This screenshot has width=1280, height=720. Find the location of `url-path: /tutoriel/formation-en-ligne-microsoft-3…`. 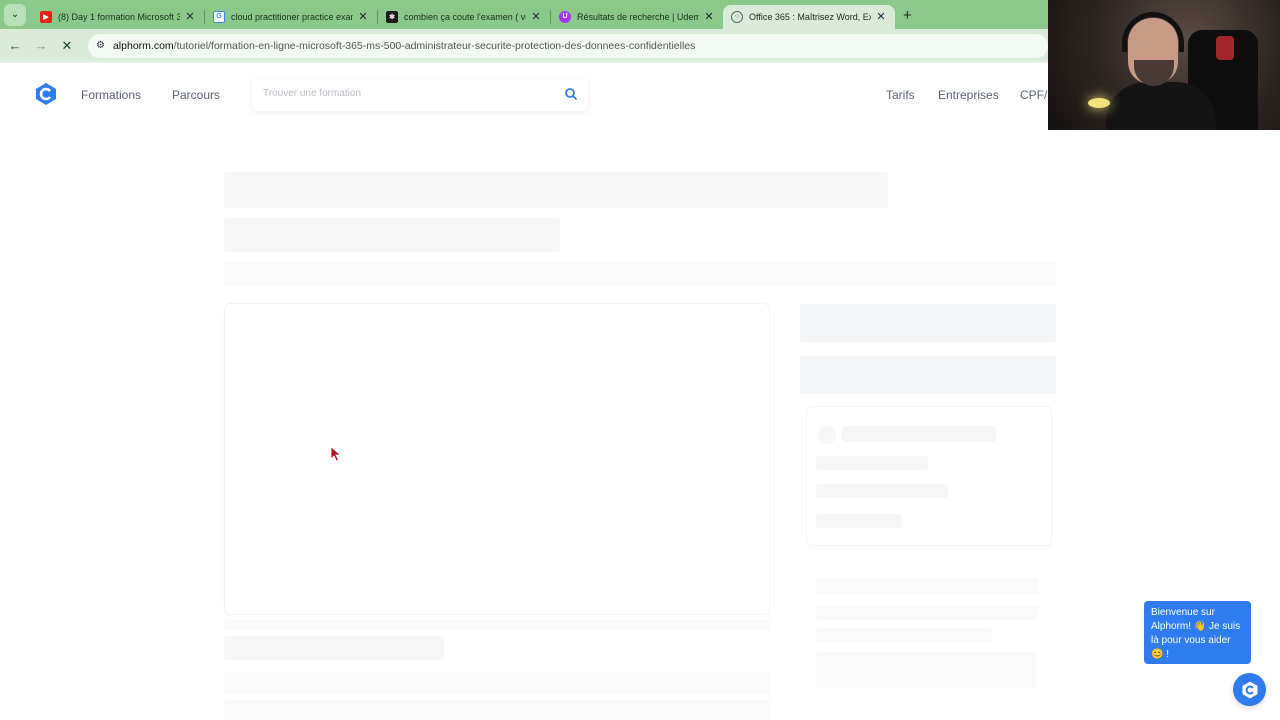

url-path: /tutoriel/formation-en-ligne-microsoft-3… is located at coordinates (434, 45).